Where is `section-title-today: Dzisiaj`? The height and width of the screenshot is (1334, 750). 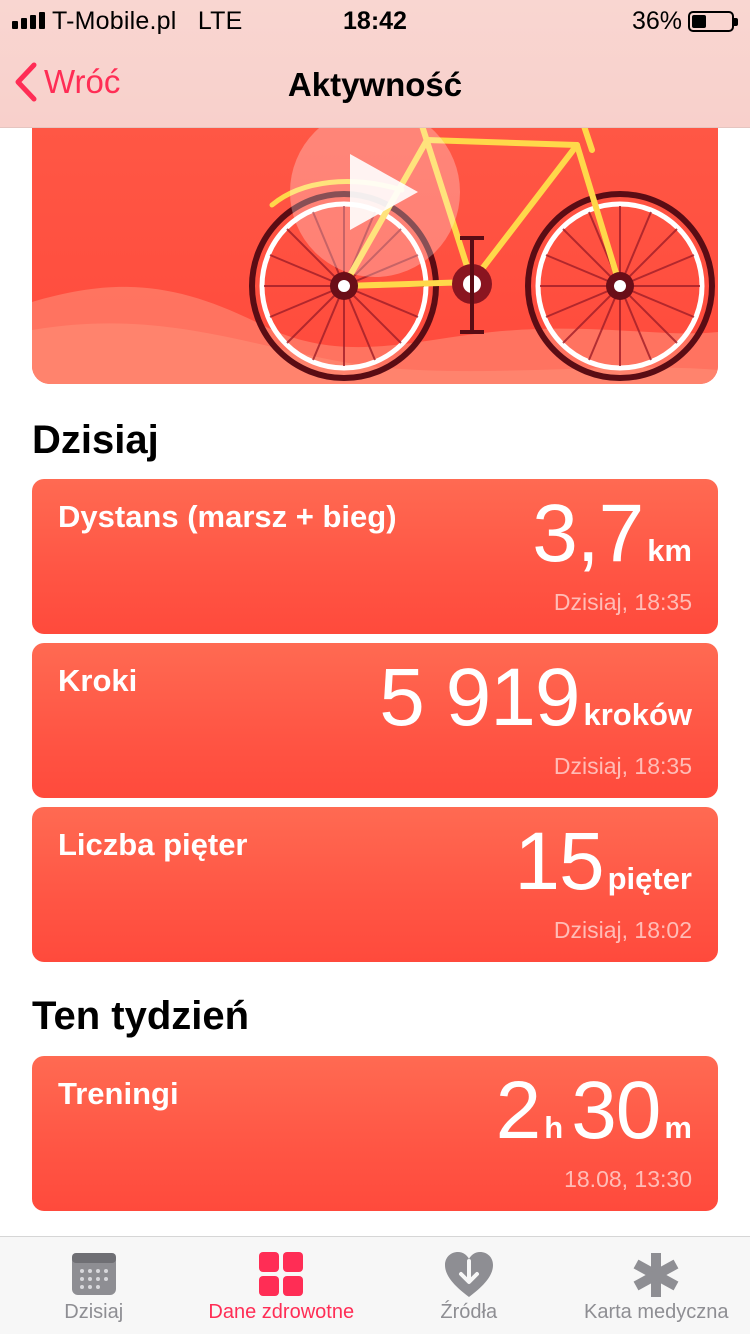 section-title-today: Dzisiaj is located at coordinates (95, 440).